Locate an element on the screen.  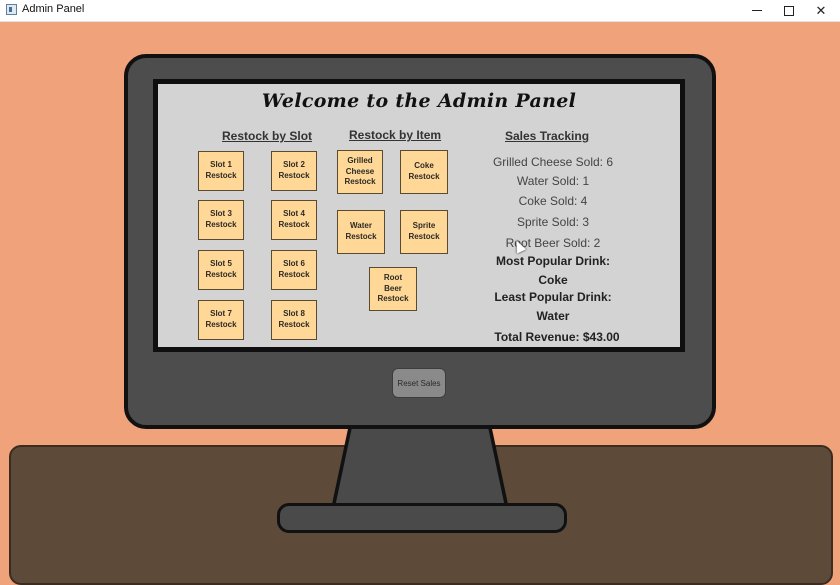
most-popular-value: Coke is located at coordinates (553, 280).